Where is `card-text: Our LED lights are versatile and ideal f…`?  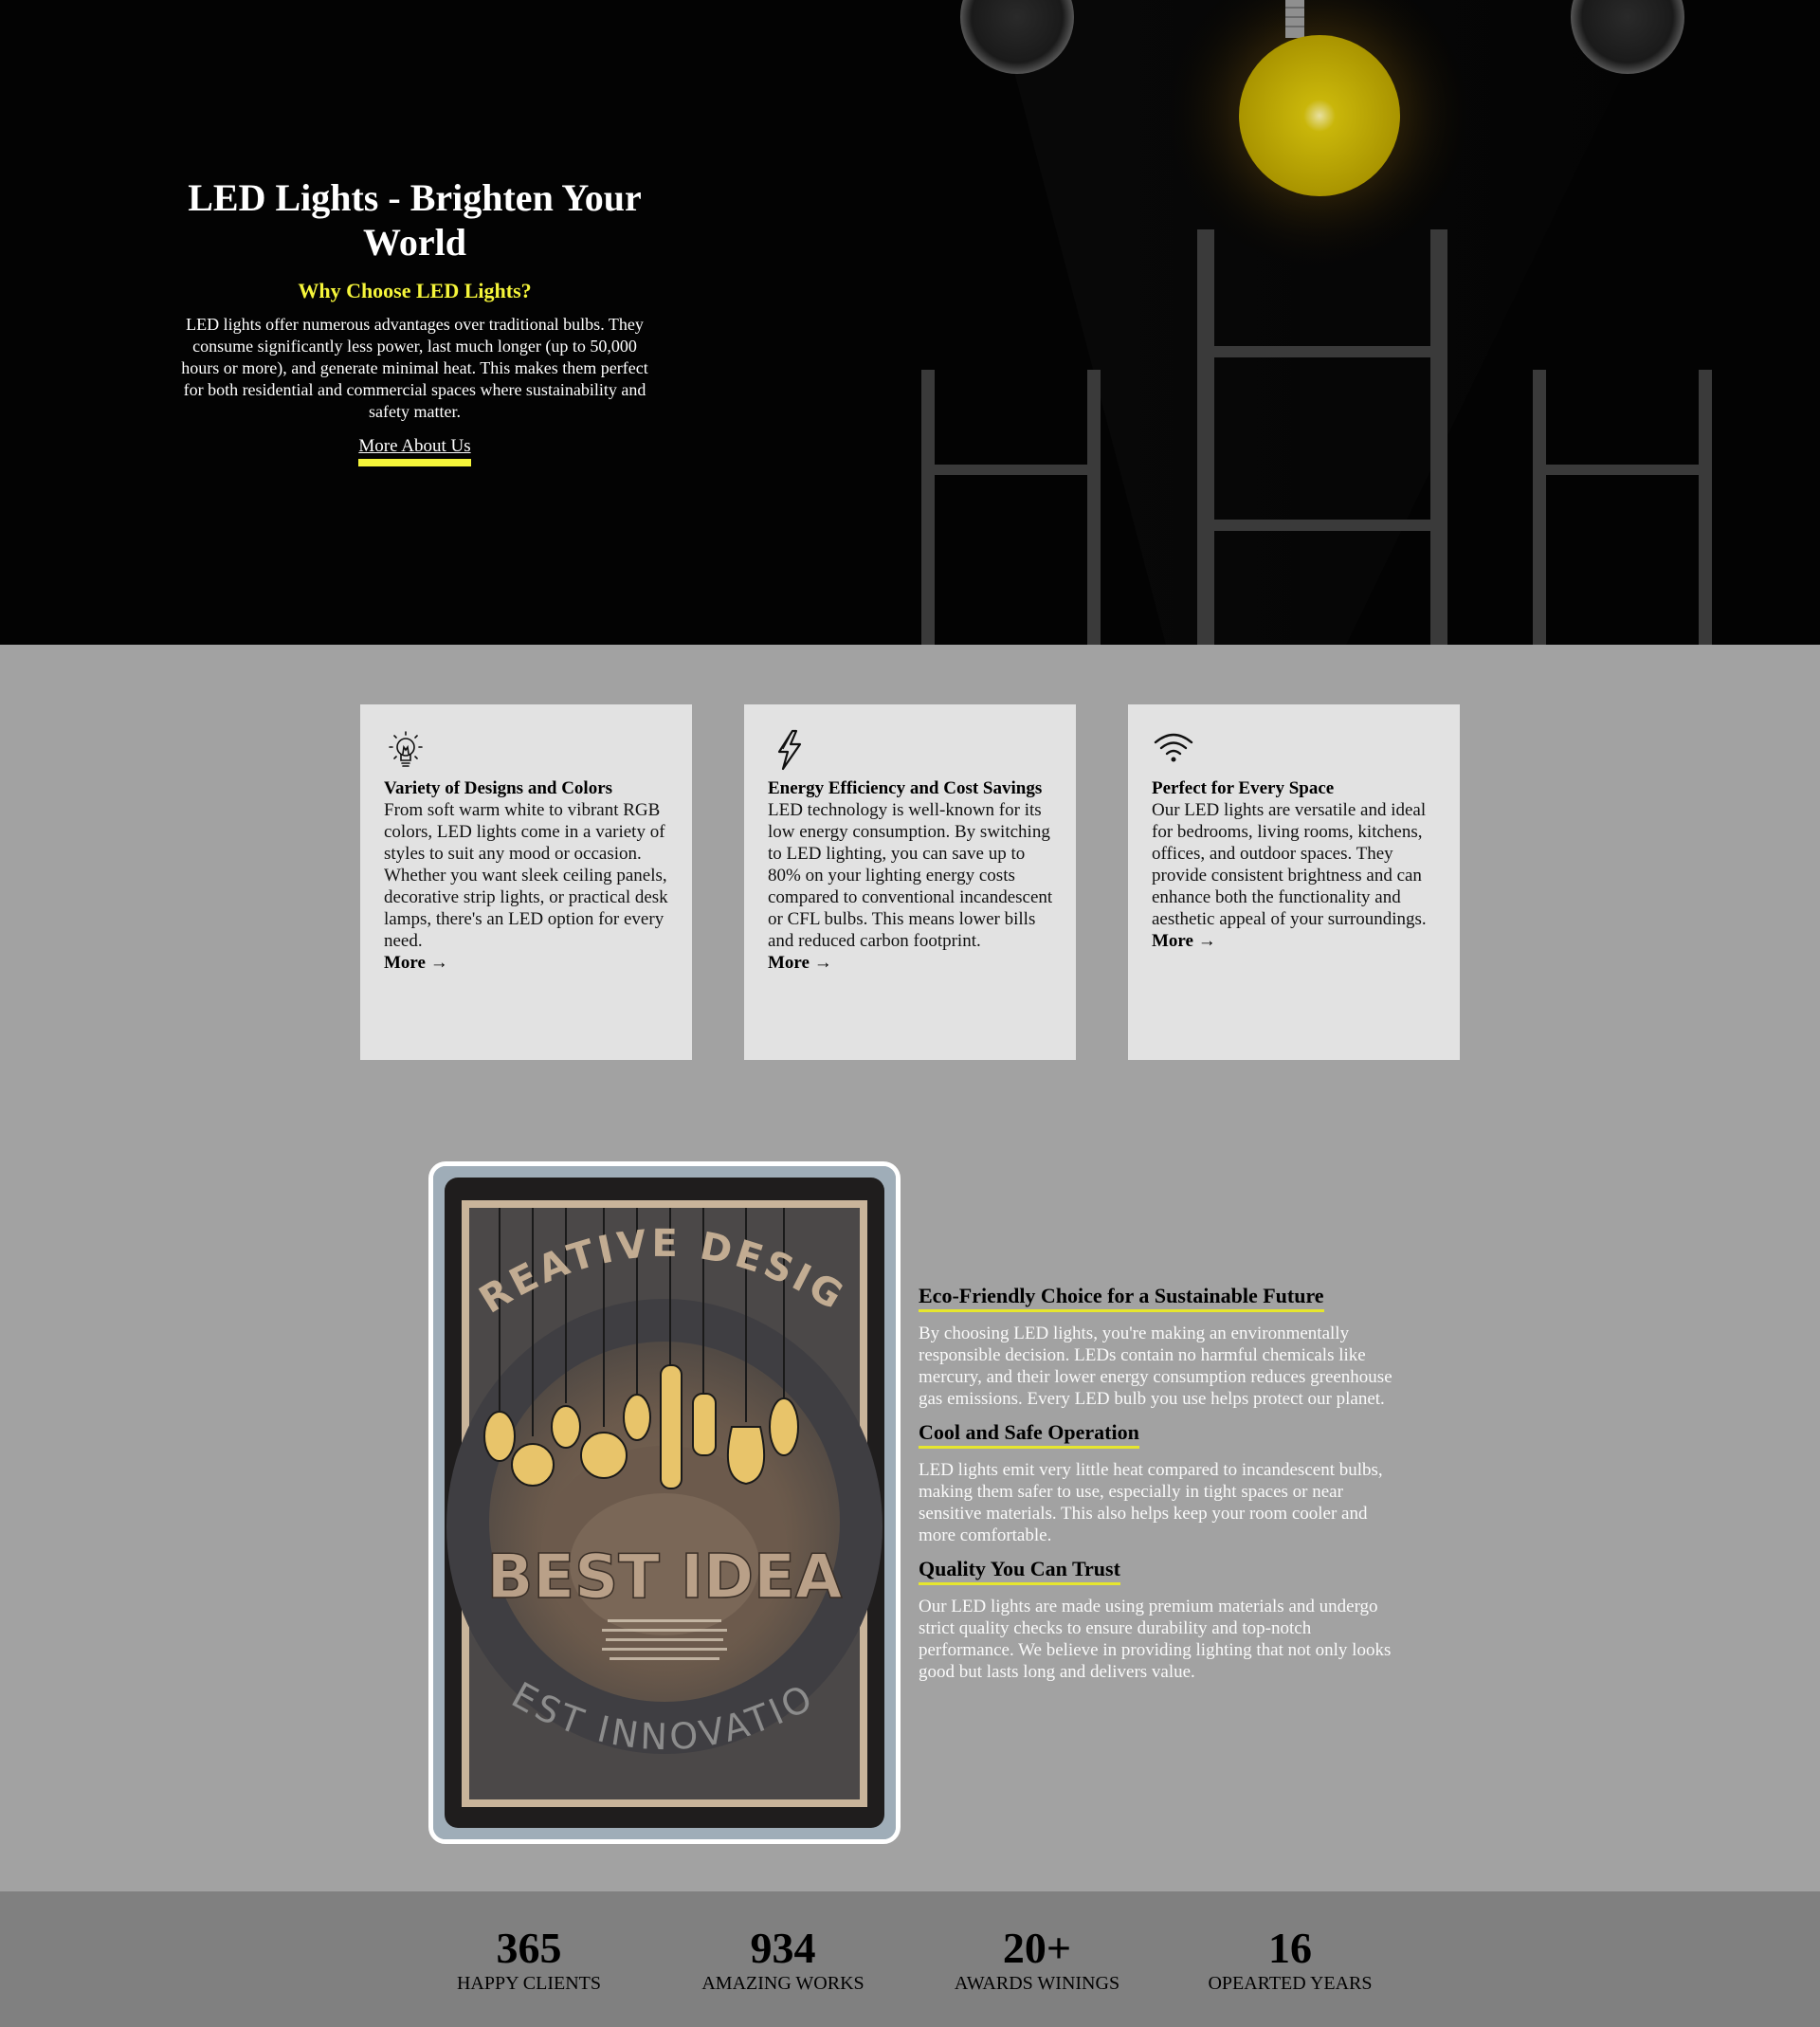
card-text: Our LED lights are versatile and ideal f… is located at coordinates (1289, 864).